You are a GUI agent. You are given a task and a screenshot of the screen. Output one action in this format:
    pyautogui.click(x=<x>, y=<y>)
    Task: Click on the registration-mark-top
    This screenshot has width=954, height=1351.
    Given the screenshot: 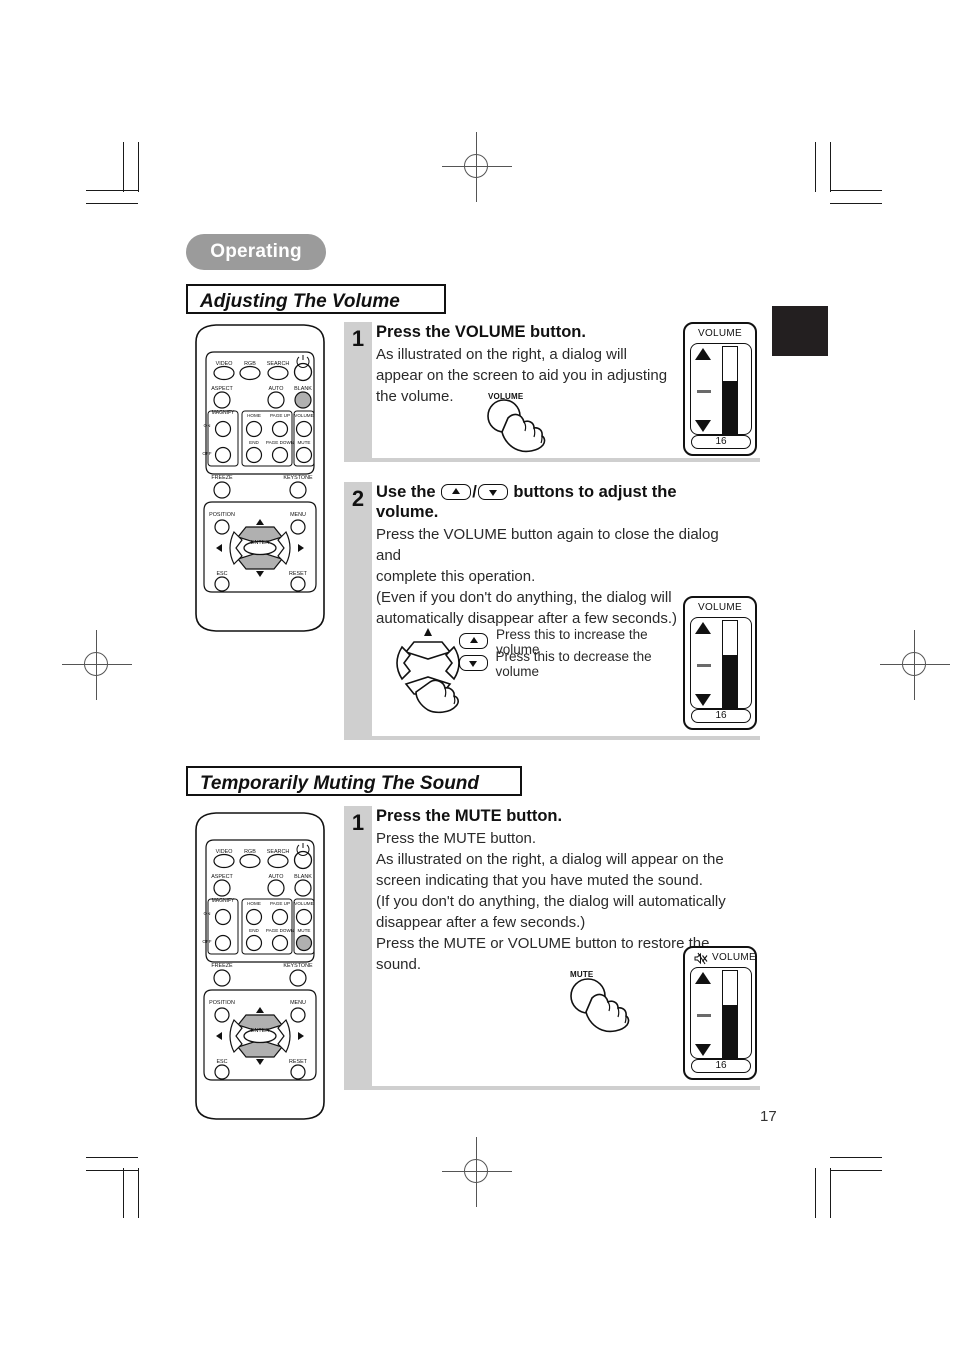 What is the action you would take?
    pyautogui.click(x=477, y=167)
    